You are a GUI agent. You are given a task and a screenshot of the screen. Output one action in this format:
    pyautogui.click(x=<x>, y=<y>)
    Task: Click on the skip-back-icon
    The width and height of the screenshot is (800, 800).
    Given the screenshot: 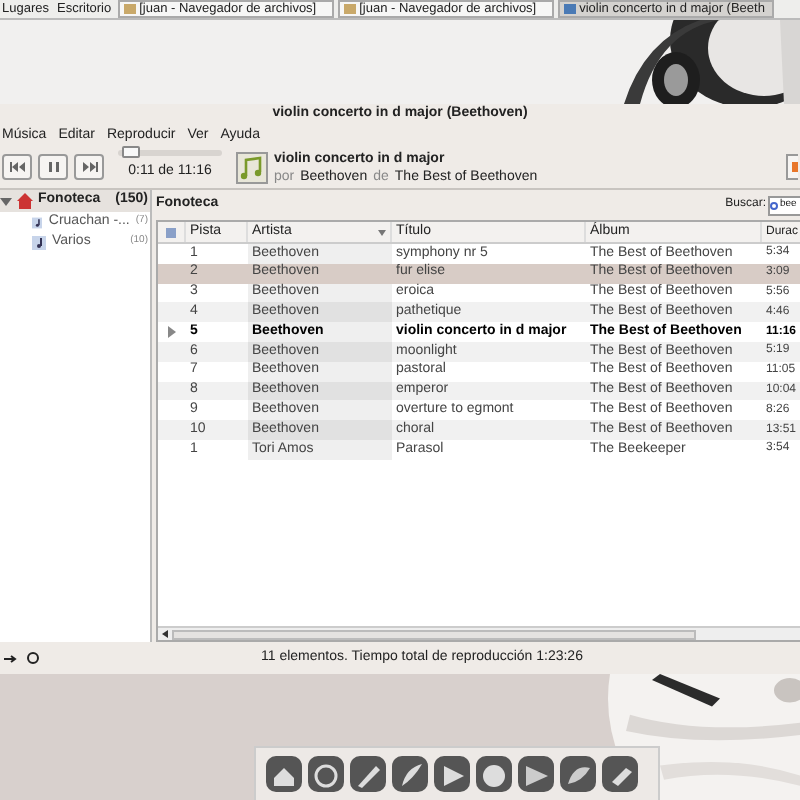 What is the action you would take?
    pyautogui.click(x=17, y=167)
    